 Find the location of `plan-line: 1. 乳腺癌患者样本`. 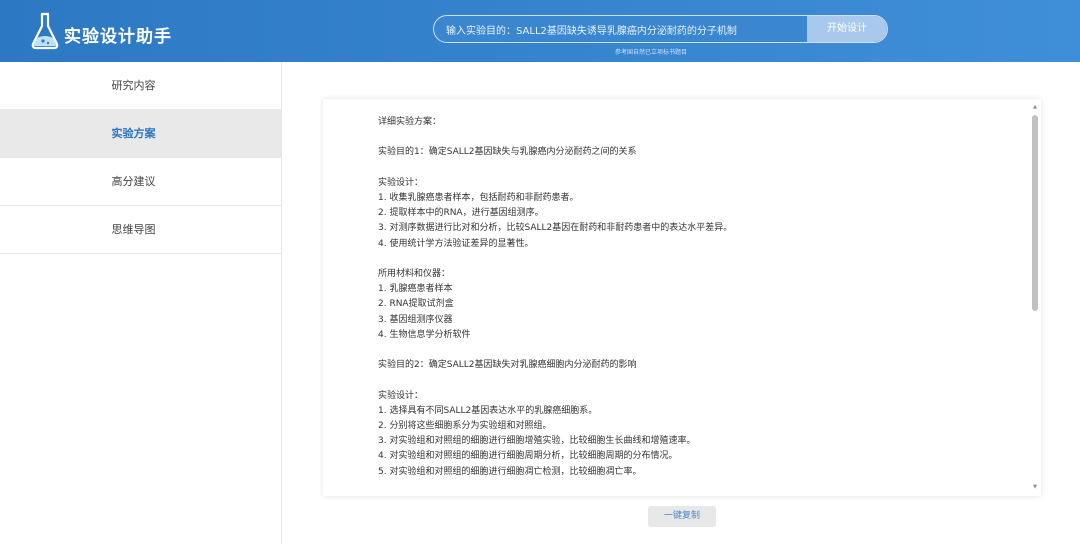

plan-line: 1. 乳腺癌患者样本 is located at coordinates (415, 289).